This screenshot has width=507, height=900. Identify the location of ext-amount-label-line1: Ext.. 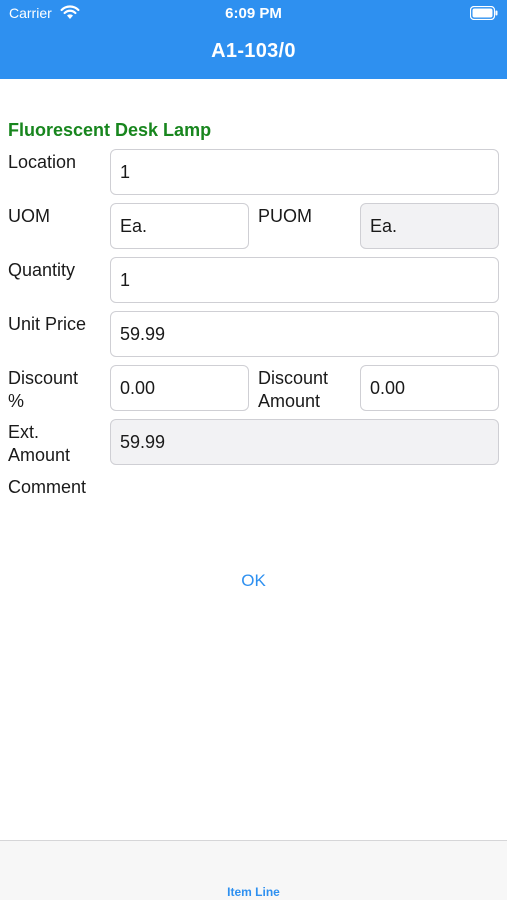
(24, 432).